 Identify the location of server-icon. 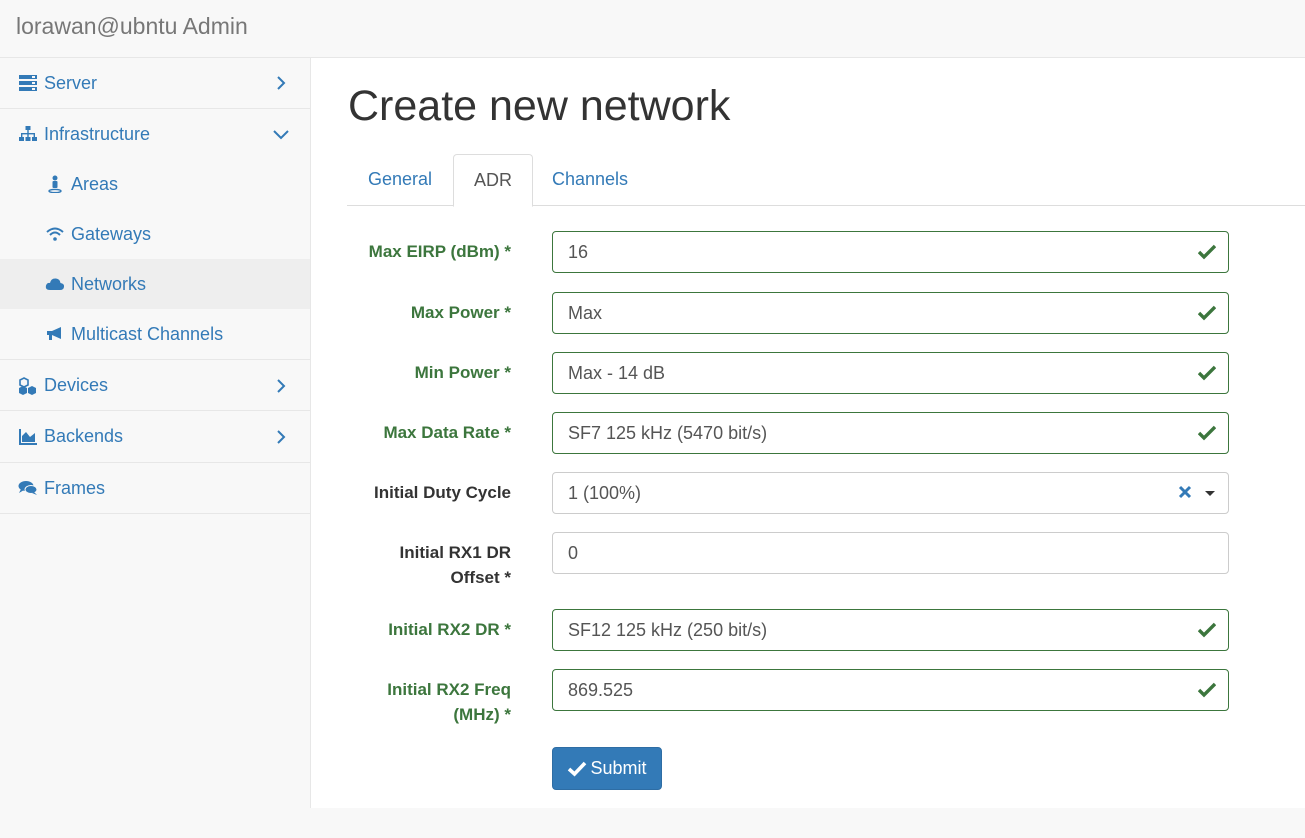
(28, 83).